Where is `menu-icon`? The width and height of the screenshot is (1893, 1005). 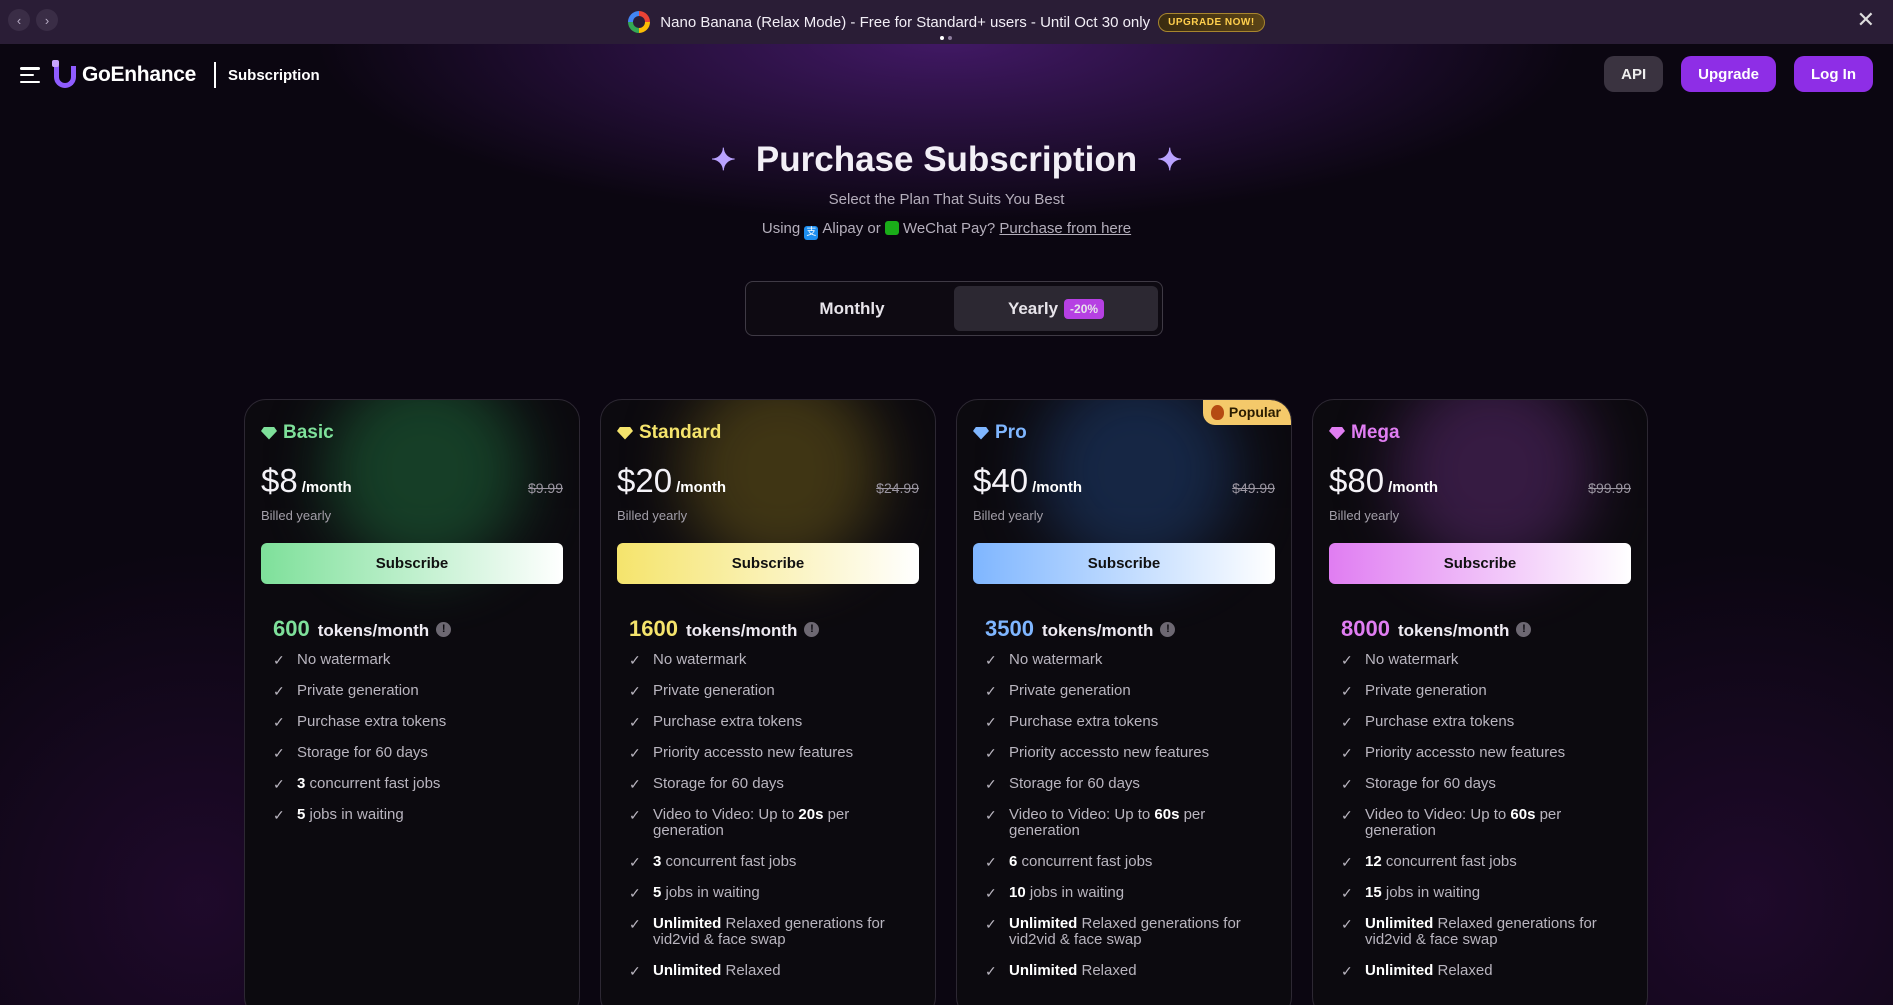 menu-icon is located at coordinates (30, 75).